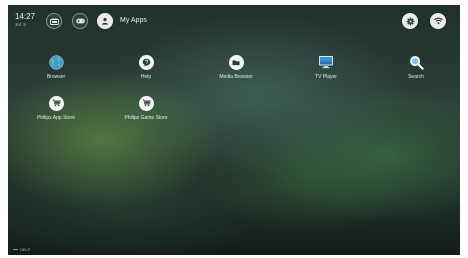 Image resolution: width=468 pixels, height=258 pixels. I want to click on globe-icon, so click(56, 62).